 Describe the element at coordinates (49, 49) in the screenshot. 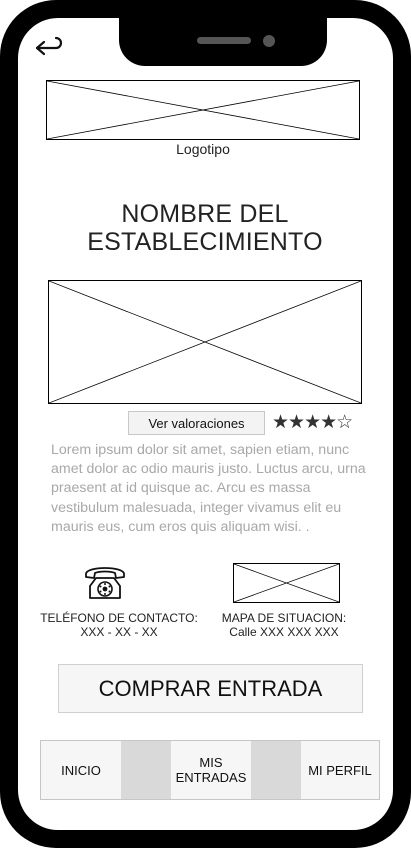

I see `back-arrow-icon` at that location.